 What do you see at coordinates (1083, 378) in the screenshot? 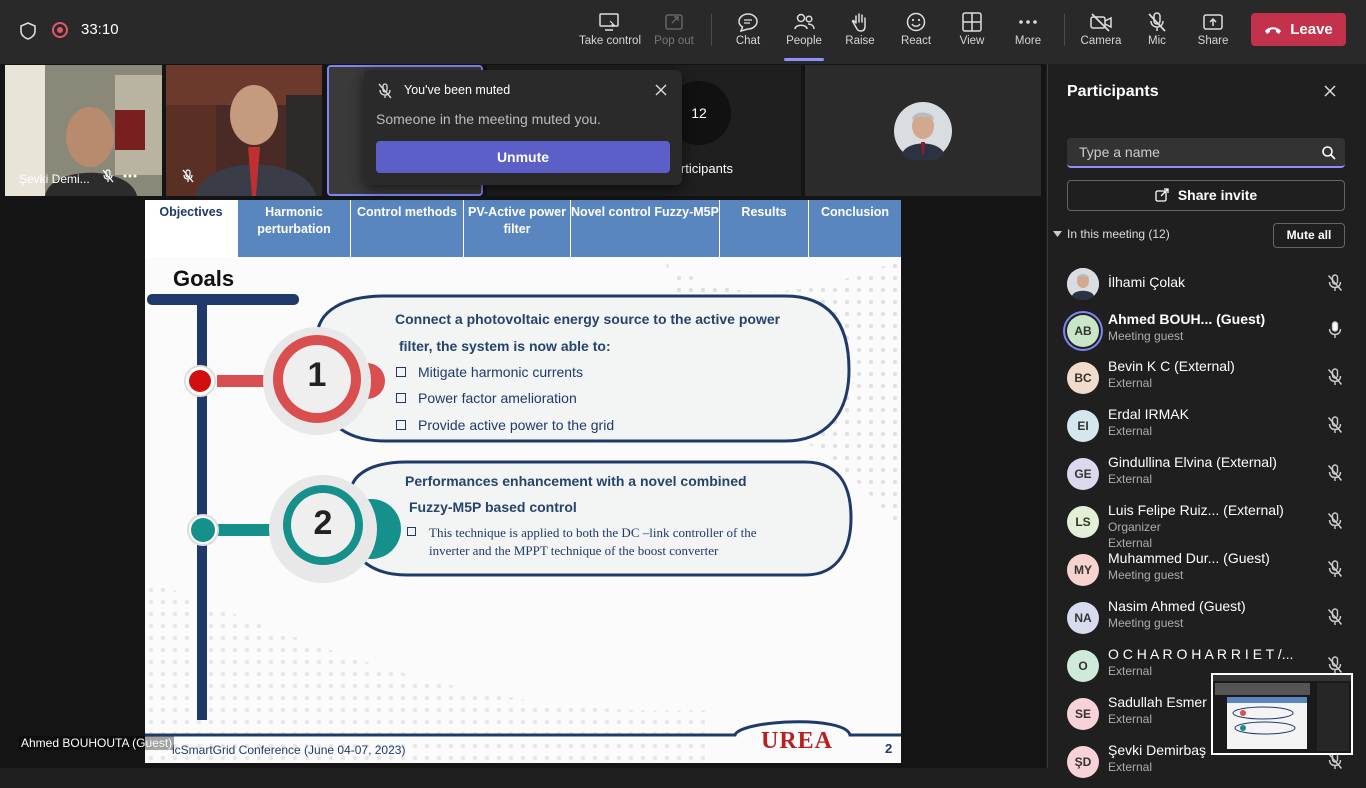
I see `avatar: BC` at bounding box center [1083, 378].